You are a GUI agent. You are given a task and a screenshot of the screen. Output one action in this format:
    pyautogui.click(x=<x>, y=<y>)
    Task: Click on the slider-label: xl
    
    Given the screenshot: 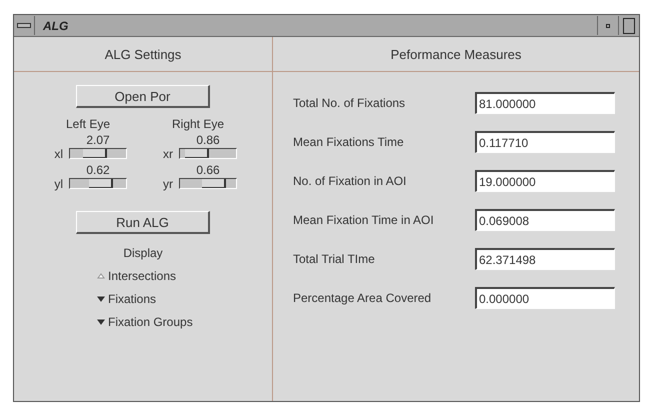 What is the action you would take?
    pyautogui.click(x=58, y=154)
    